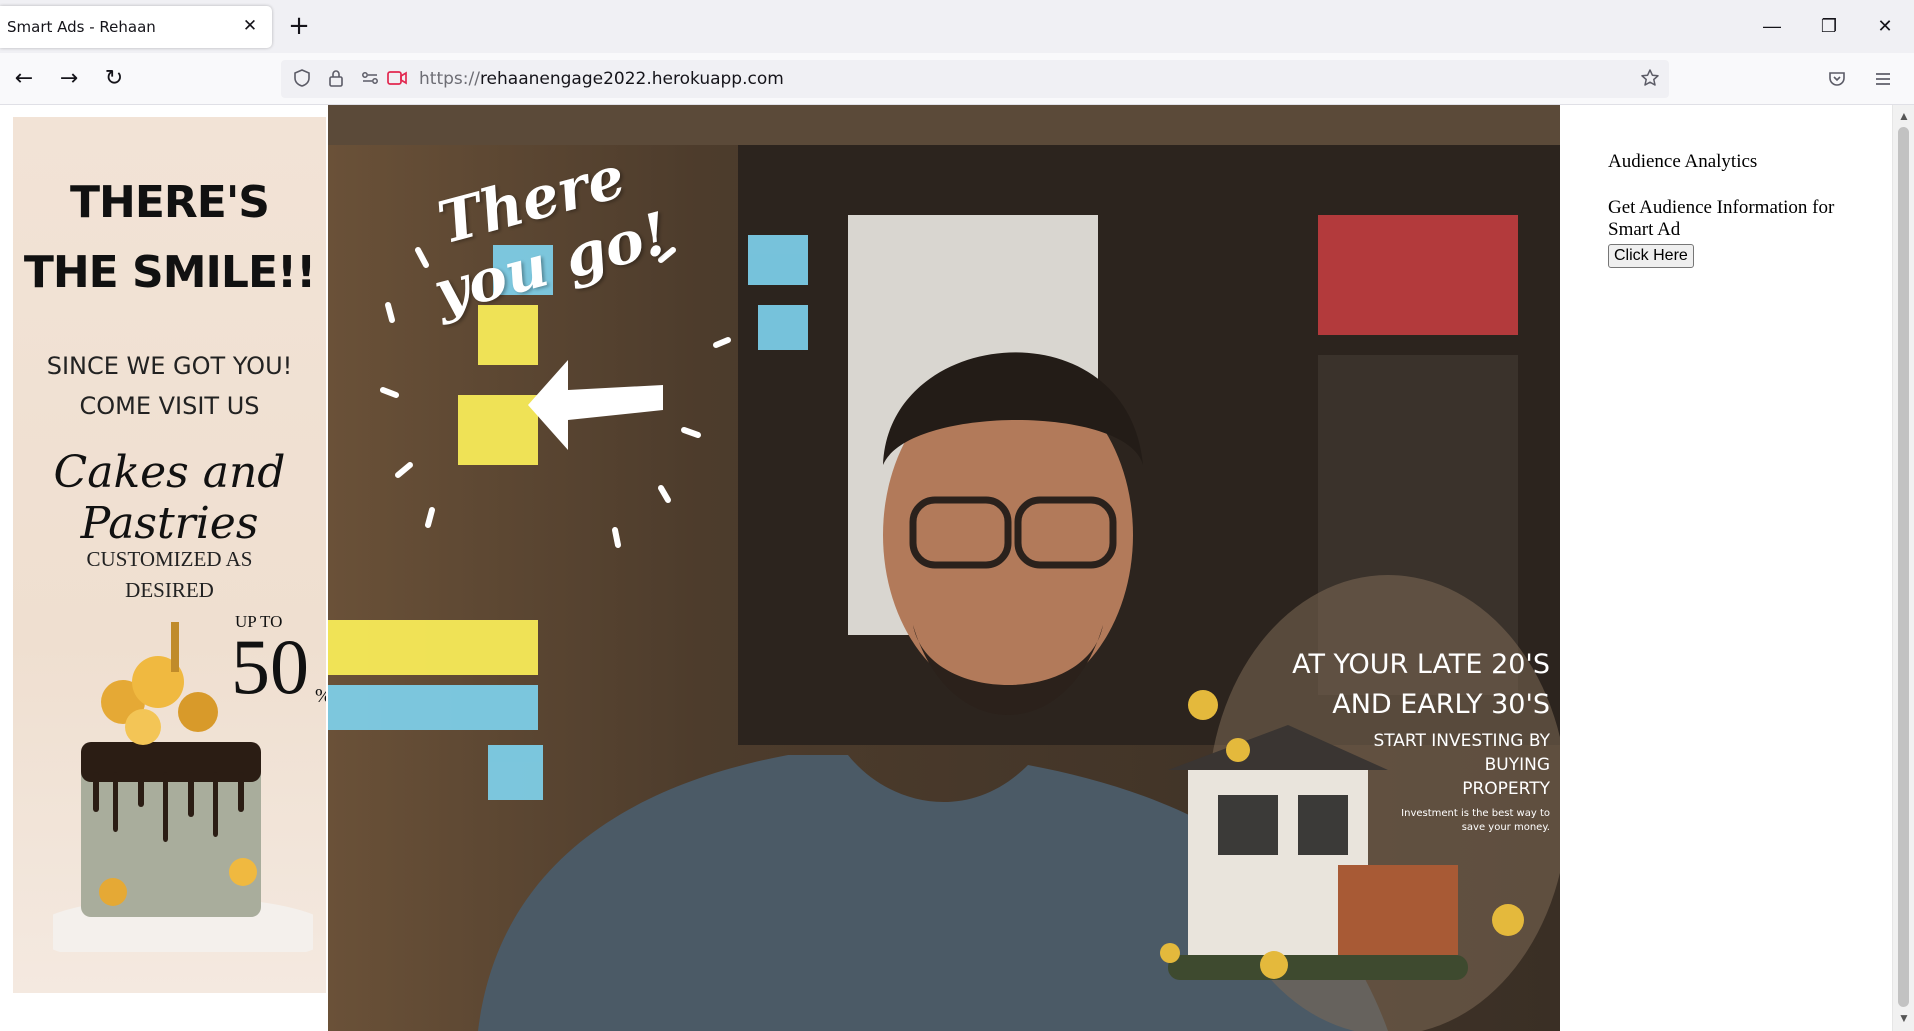 This screenshot has width=1914, height=1031. What do you see at coordinates (1475, 813) in the screenshot?
I see `property-small1: Investment is the best way to` at bounding box center [1475, 813].